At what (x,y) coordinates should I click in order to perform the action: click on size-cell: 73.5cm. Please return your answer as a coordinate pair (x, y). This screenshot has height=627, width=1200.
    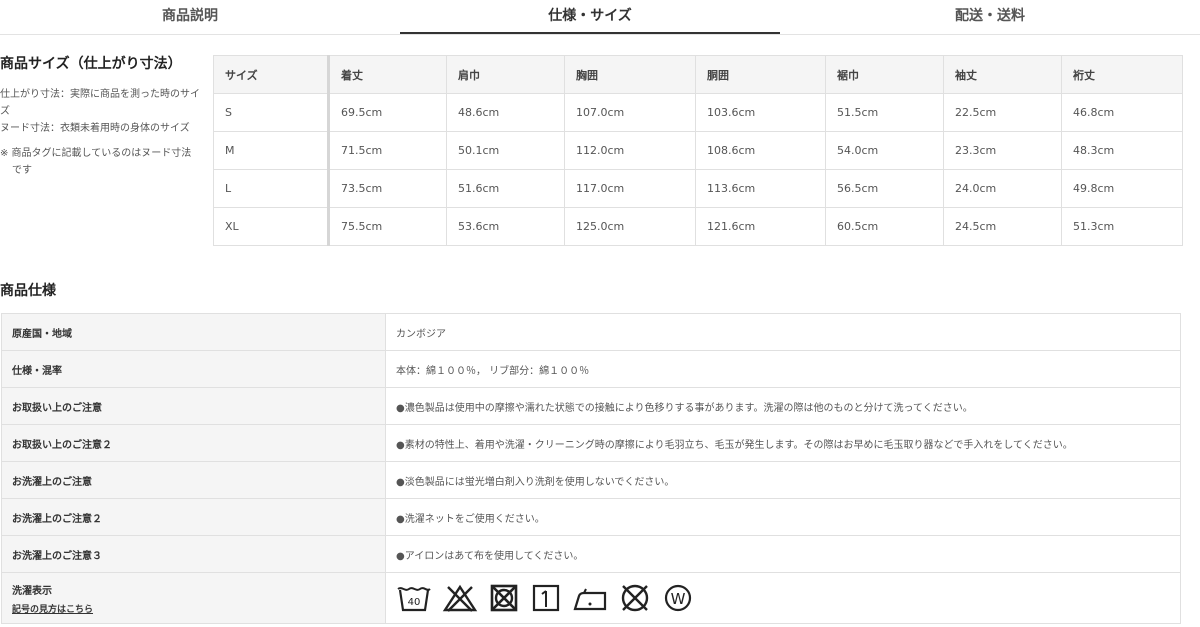
    Looking at the image, I should click on (387, 188).